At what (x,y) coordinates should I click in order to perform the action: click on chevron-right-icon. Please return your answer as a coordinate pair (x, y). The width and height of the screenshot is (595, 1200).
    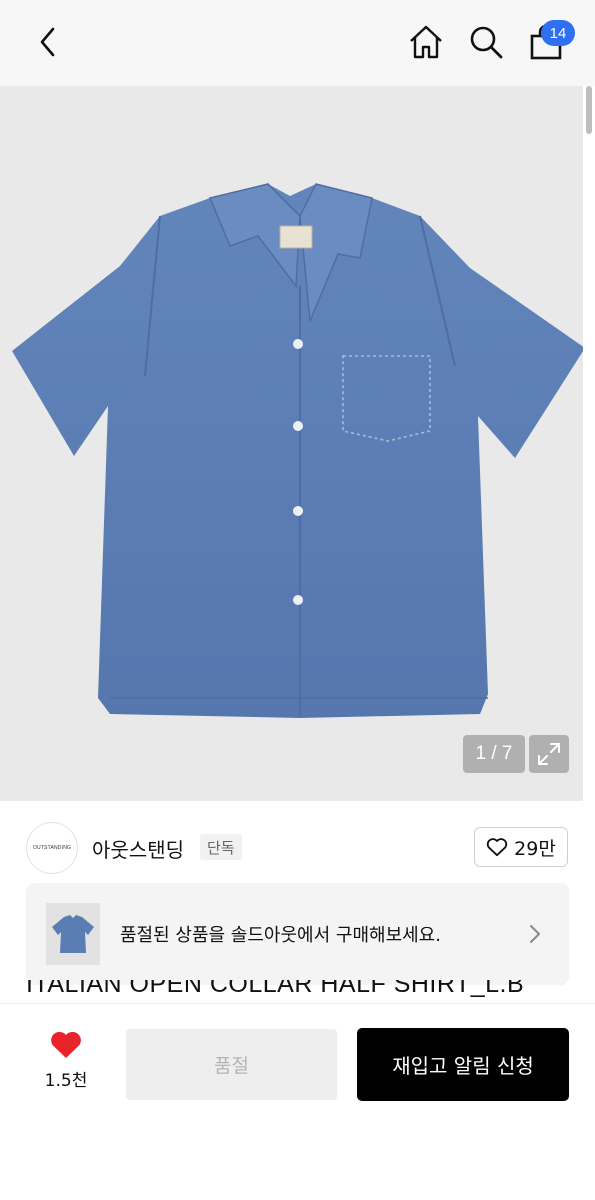
    Looking at the image, I should click on (535, 934).